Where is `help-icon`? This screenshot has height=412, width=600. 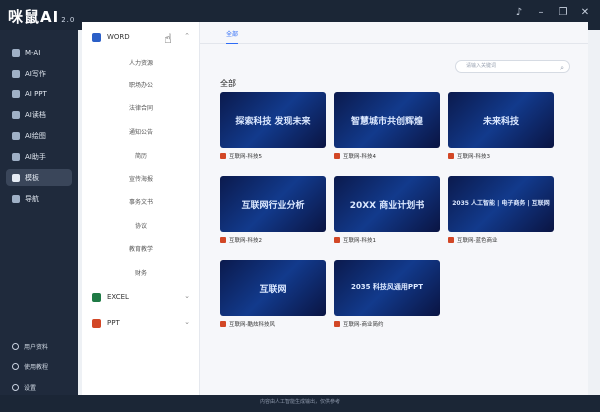
help-icon is located at coordinates (15, 366).